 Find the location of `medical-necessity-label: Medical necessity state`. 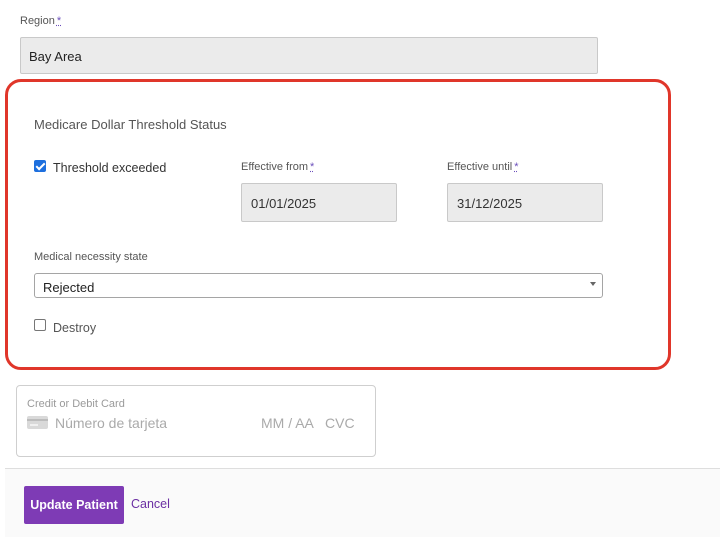

medical-necessity-label: Medical necessity state is located at coordinates (91, 257).